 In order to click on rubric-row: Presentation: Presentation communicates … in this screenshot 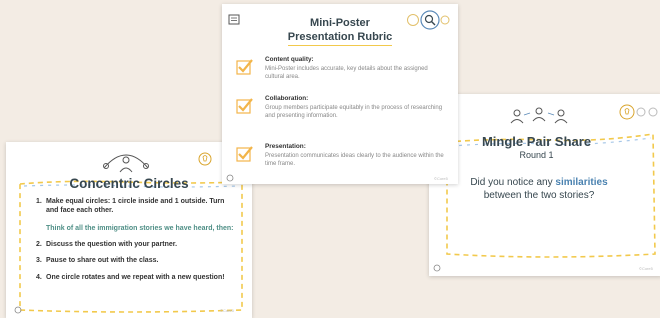, I will do `click(341, 155)`.